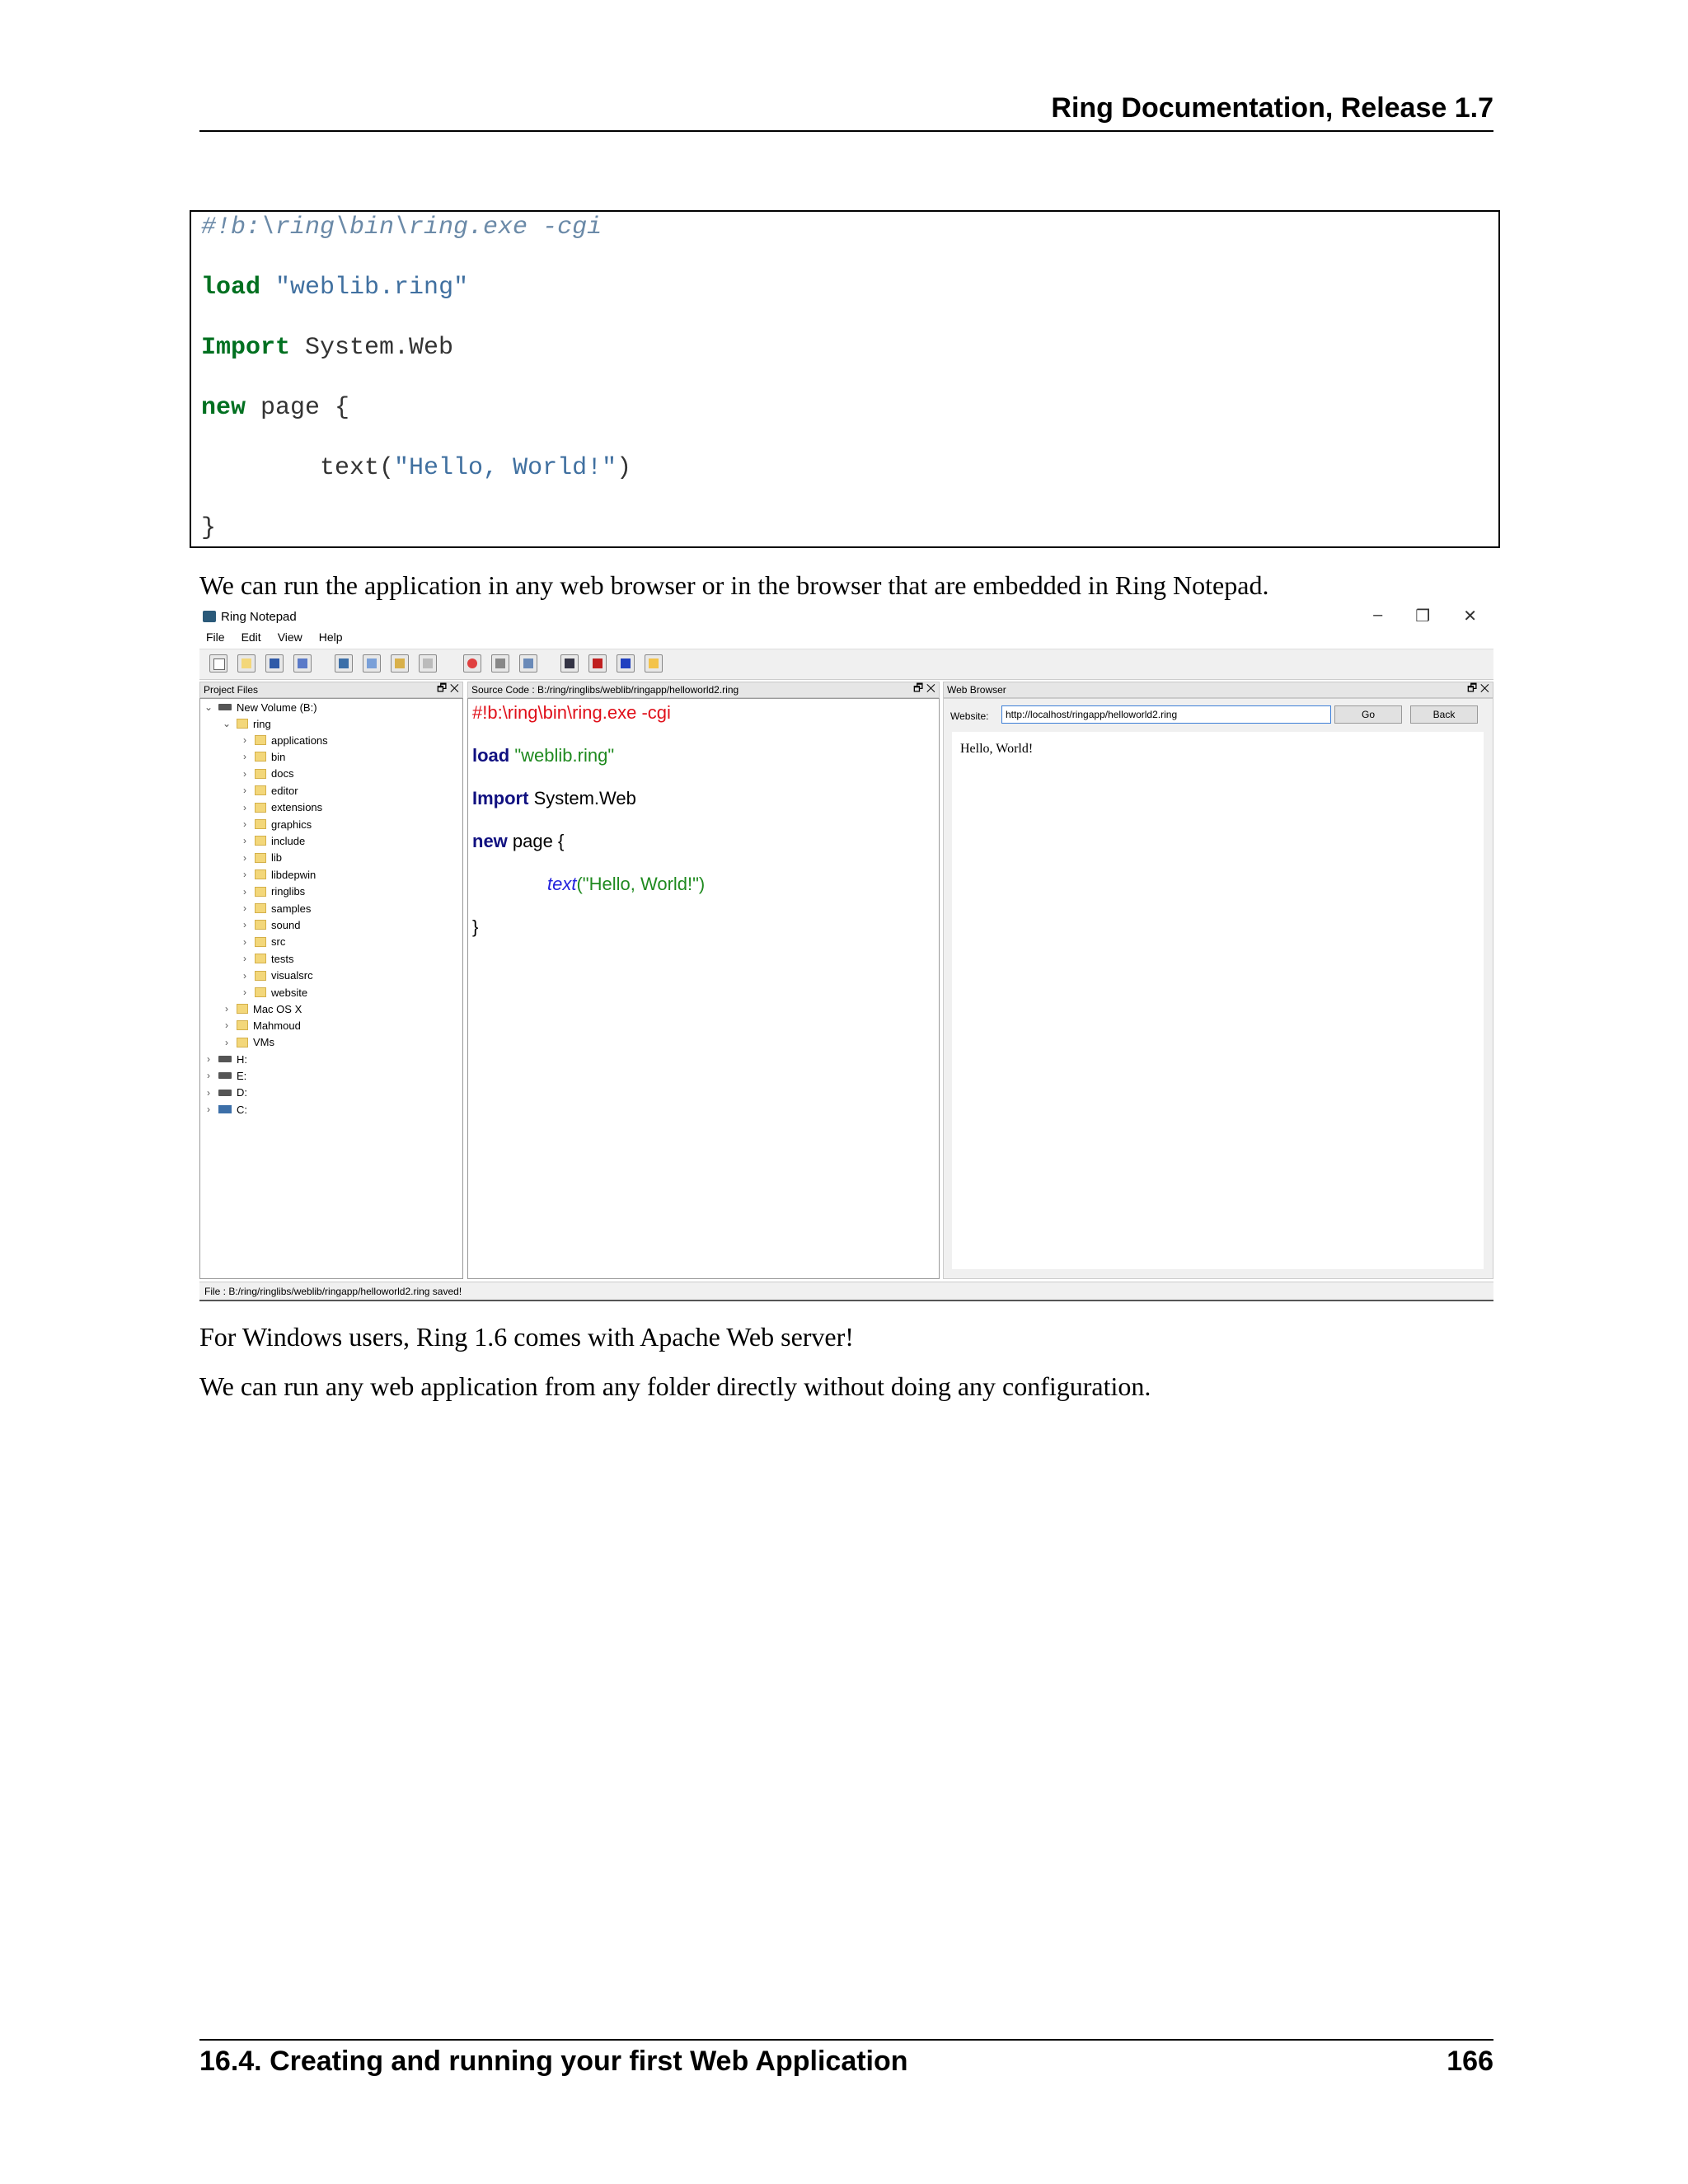 Image resolution: width=1688 pixels, height=2184 pixels. Describe the element at coordinates (262, 942) in the screenshot. I see `tree-item-folder: › src` at that location.